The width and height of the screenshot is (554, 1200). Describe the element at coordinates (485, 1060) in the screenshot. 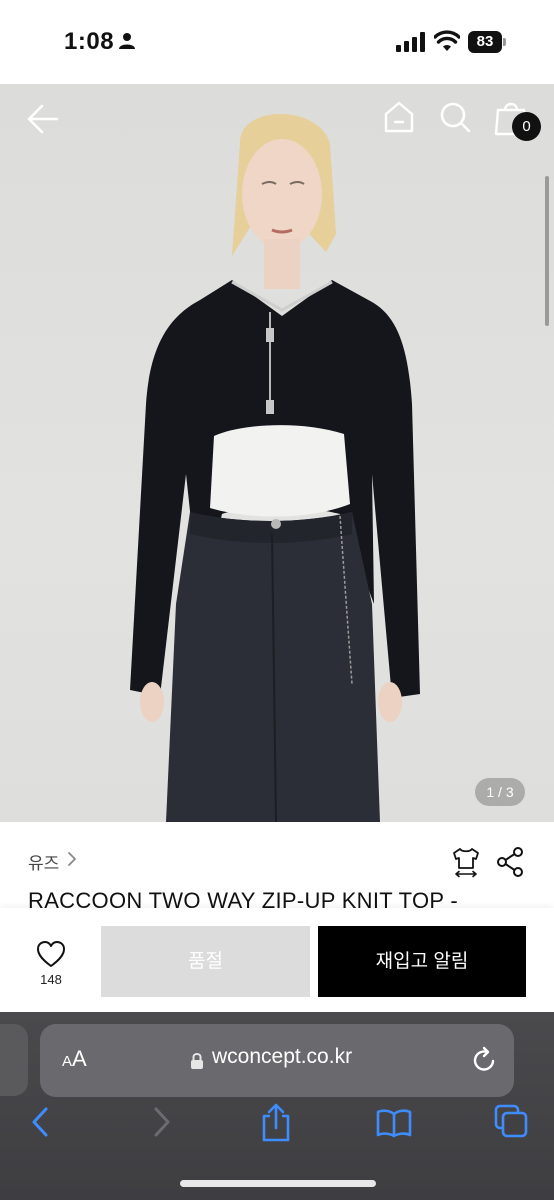

I see `reload-icon` at that location.